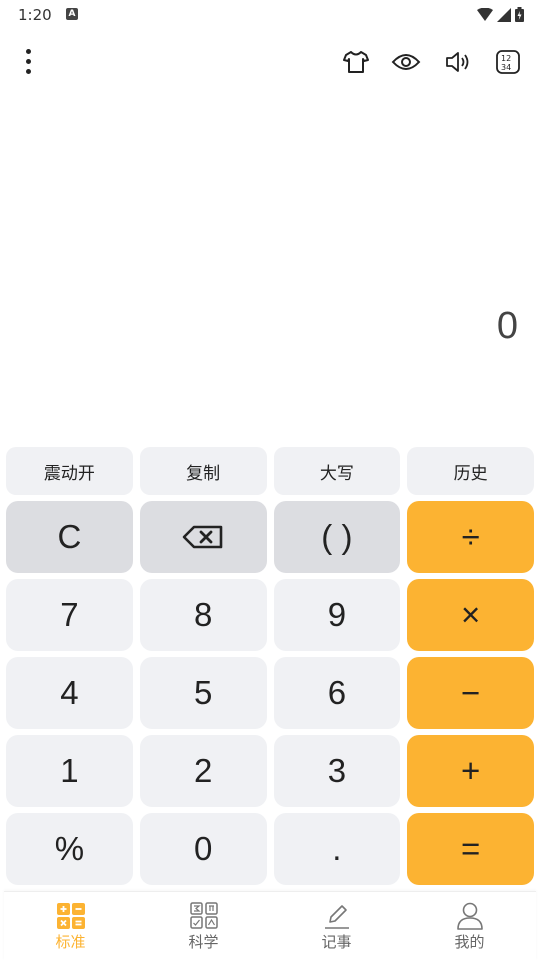  What do you see at coordinates (470, 471) in the screenshot?
I see `history-button: 历史` at bounding box center [470, 471].